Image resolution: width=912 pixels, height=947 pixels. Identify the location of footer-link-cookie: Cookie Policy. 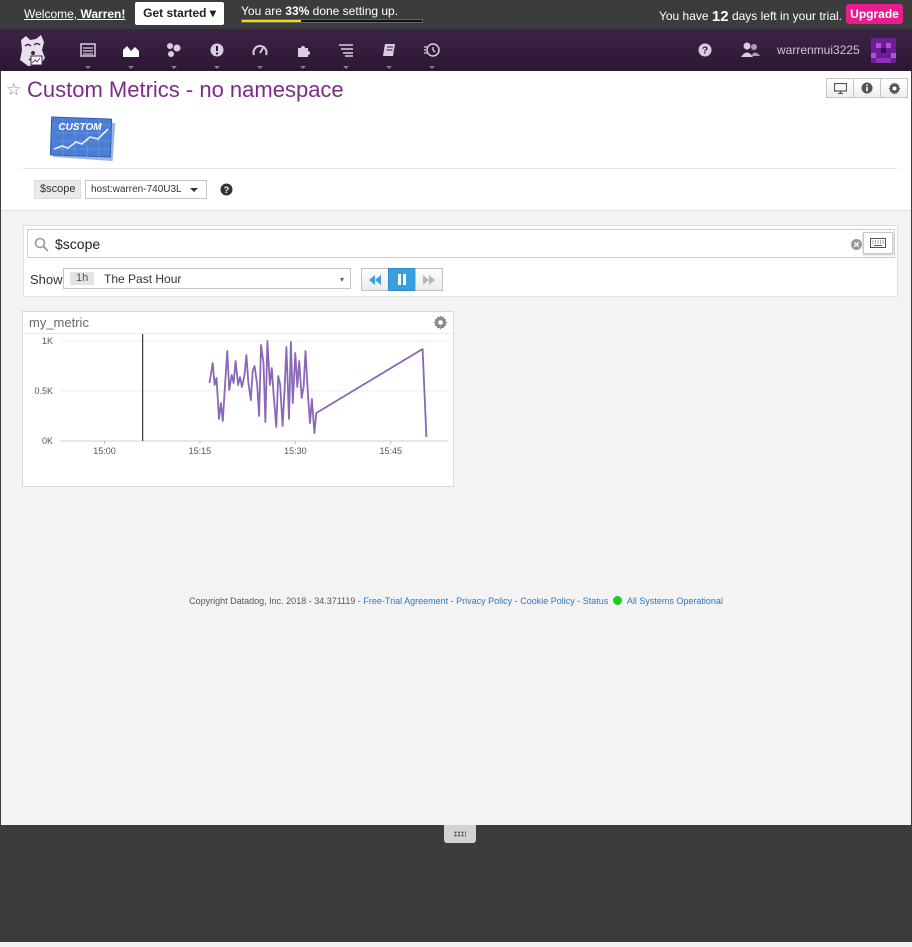
(547, 601).